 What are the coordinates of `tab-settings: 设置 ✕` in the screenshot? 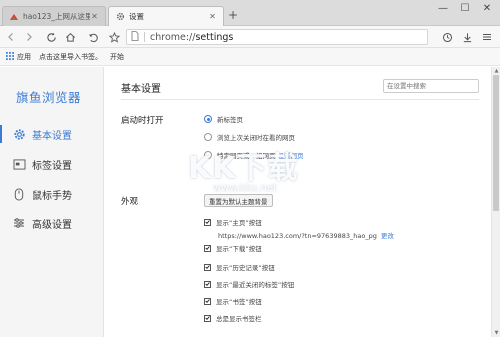 It's located at (166, 16).